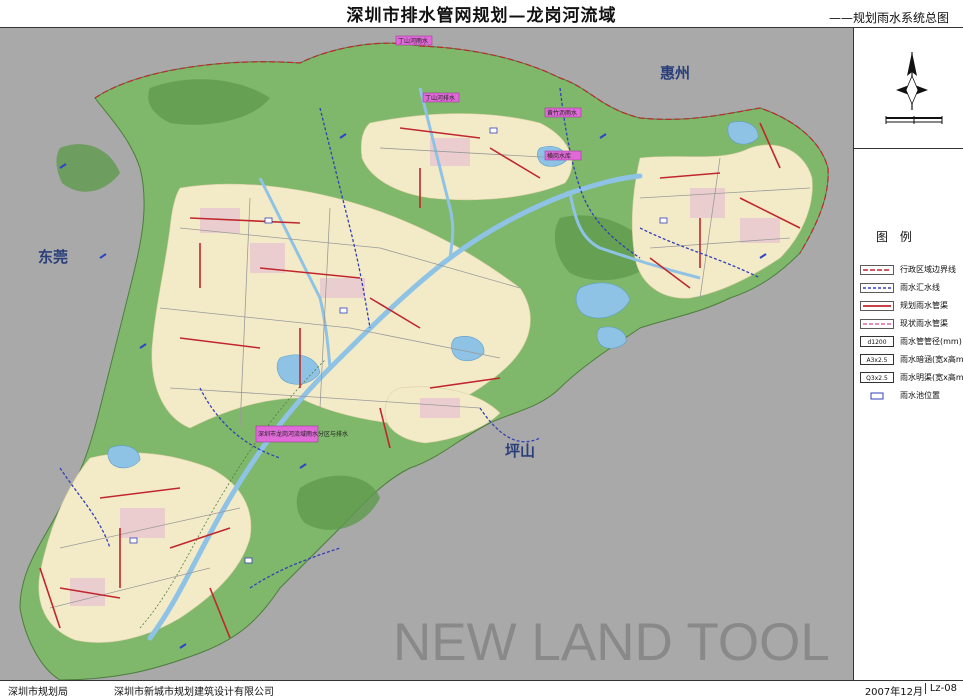 The image size is (963, 698). What do you see at coordinates (675, 73) in the screenshot?
I see `region-label-huizhou: 惠州` at bounding box center [675, 73].